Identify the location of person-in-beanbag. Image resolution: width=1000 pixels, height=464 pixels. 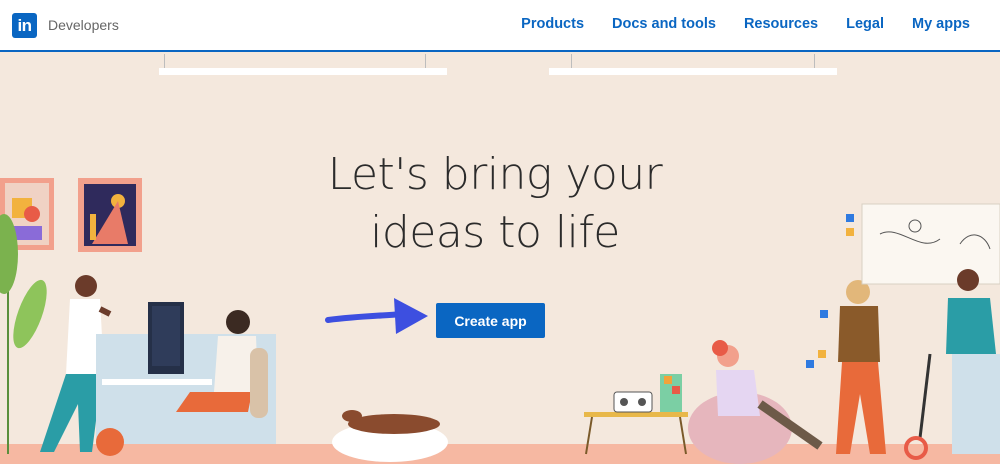
(755, 402).